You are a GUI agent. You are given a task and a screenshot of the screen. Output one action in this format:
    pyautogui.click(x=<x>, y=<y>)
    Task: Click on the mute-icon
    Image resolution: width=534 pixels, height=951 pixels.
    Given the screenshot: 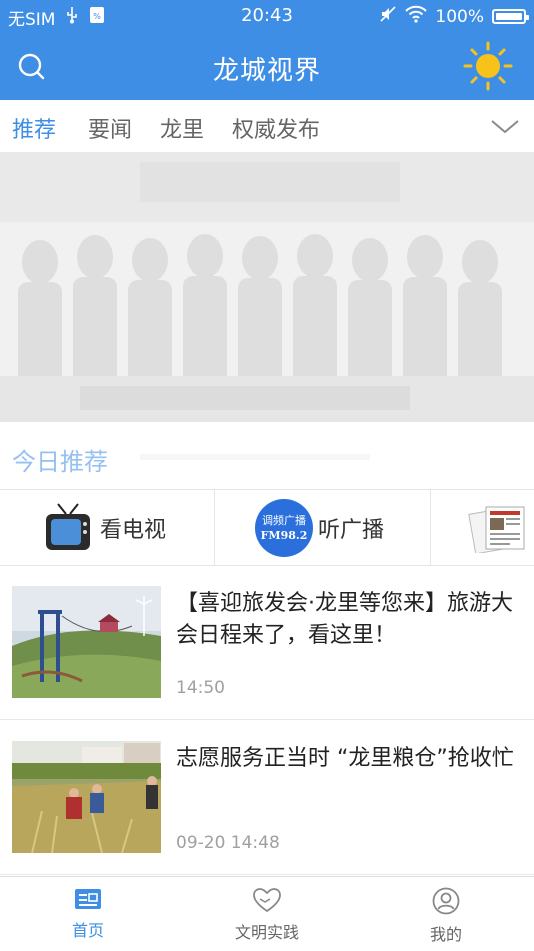 What is the action you would take?
    pyautogui.click(x=388, y=16)
    